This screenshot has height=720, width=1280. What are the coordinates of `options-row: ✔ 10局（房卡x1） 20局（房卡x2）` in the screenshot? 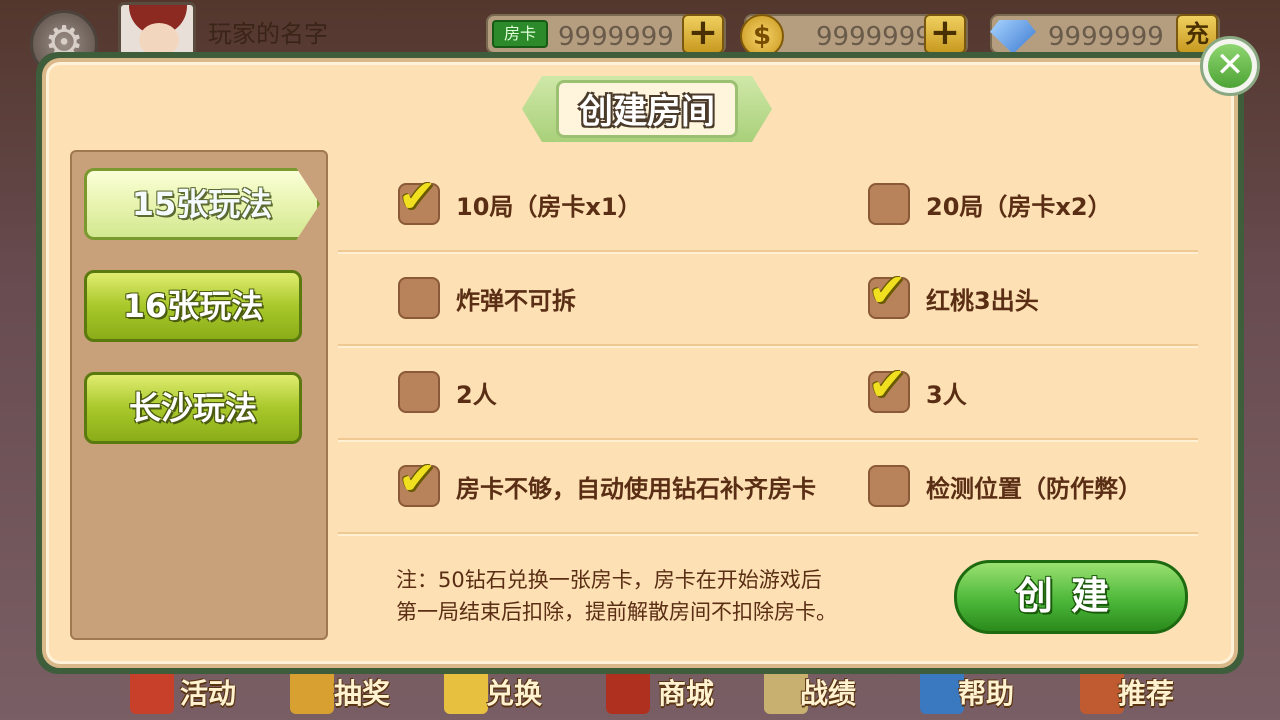 It's located at (768, 206).